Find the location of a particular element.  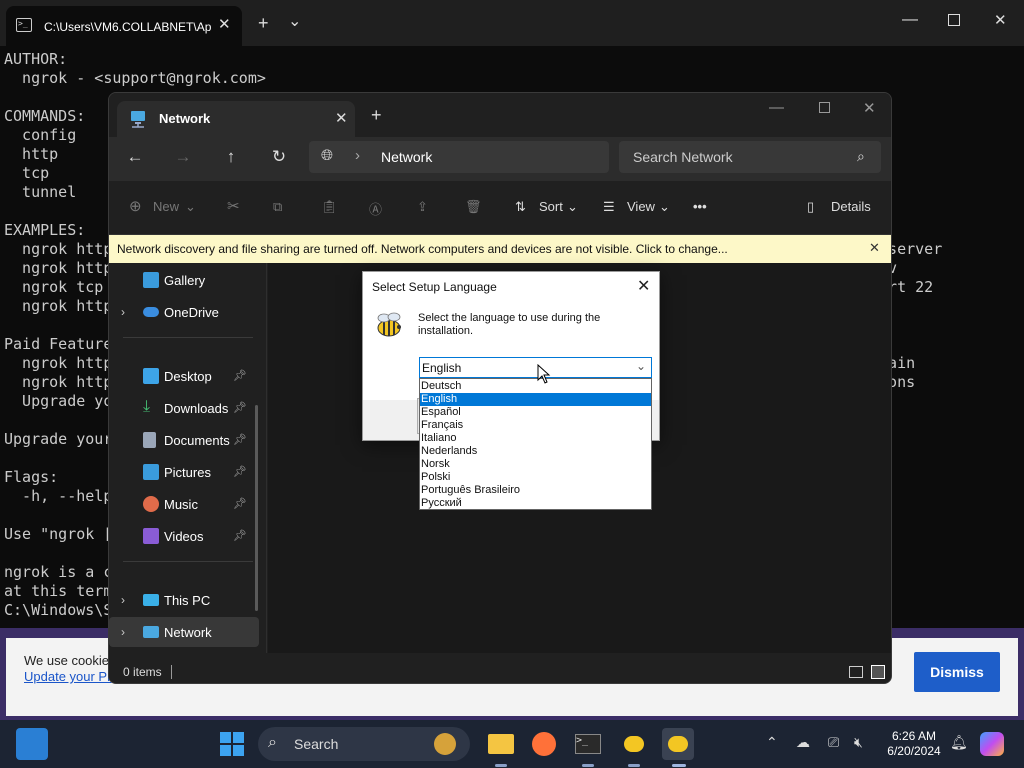

dialog-title-bar: Select Setup Language ✕ is located at coordinates (511, 287).